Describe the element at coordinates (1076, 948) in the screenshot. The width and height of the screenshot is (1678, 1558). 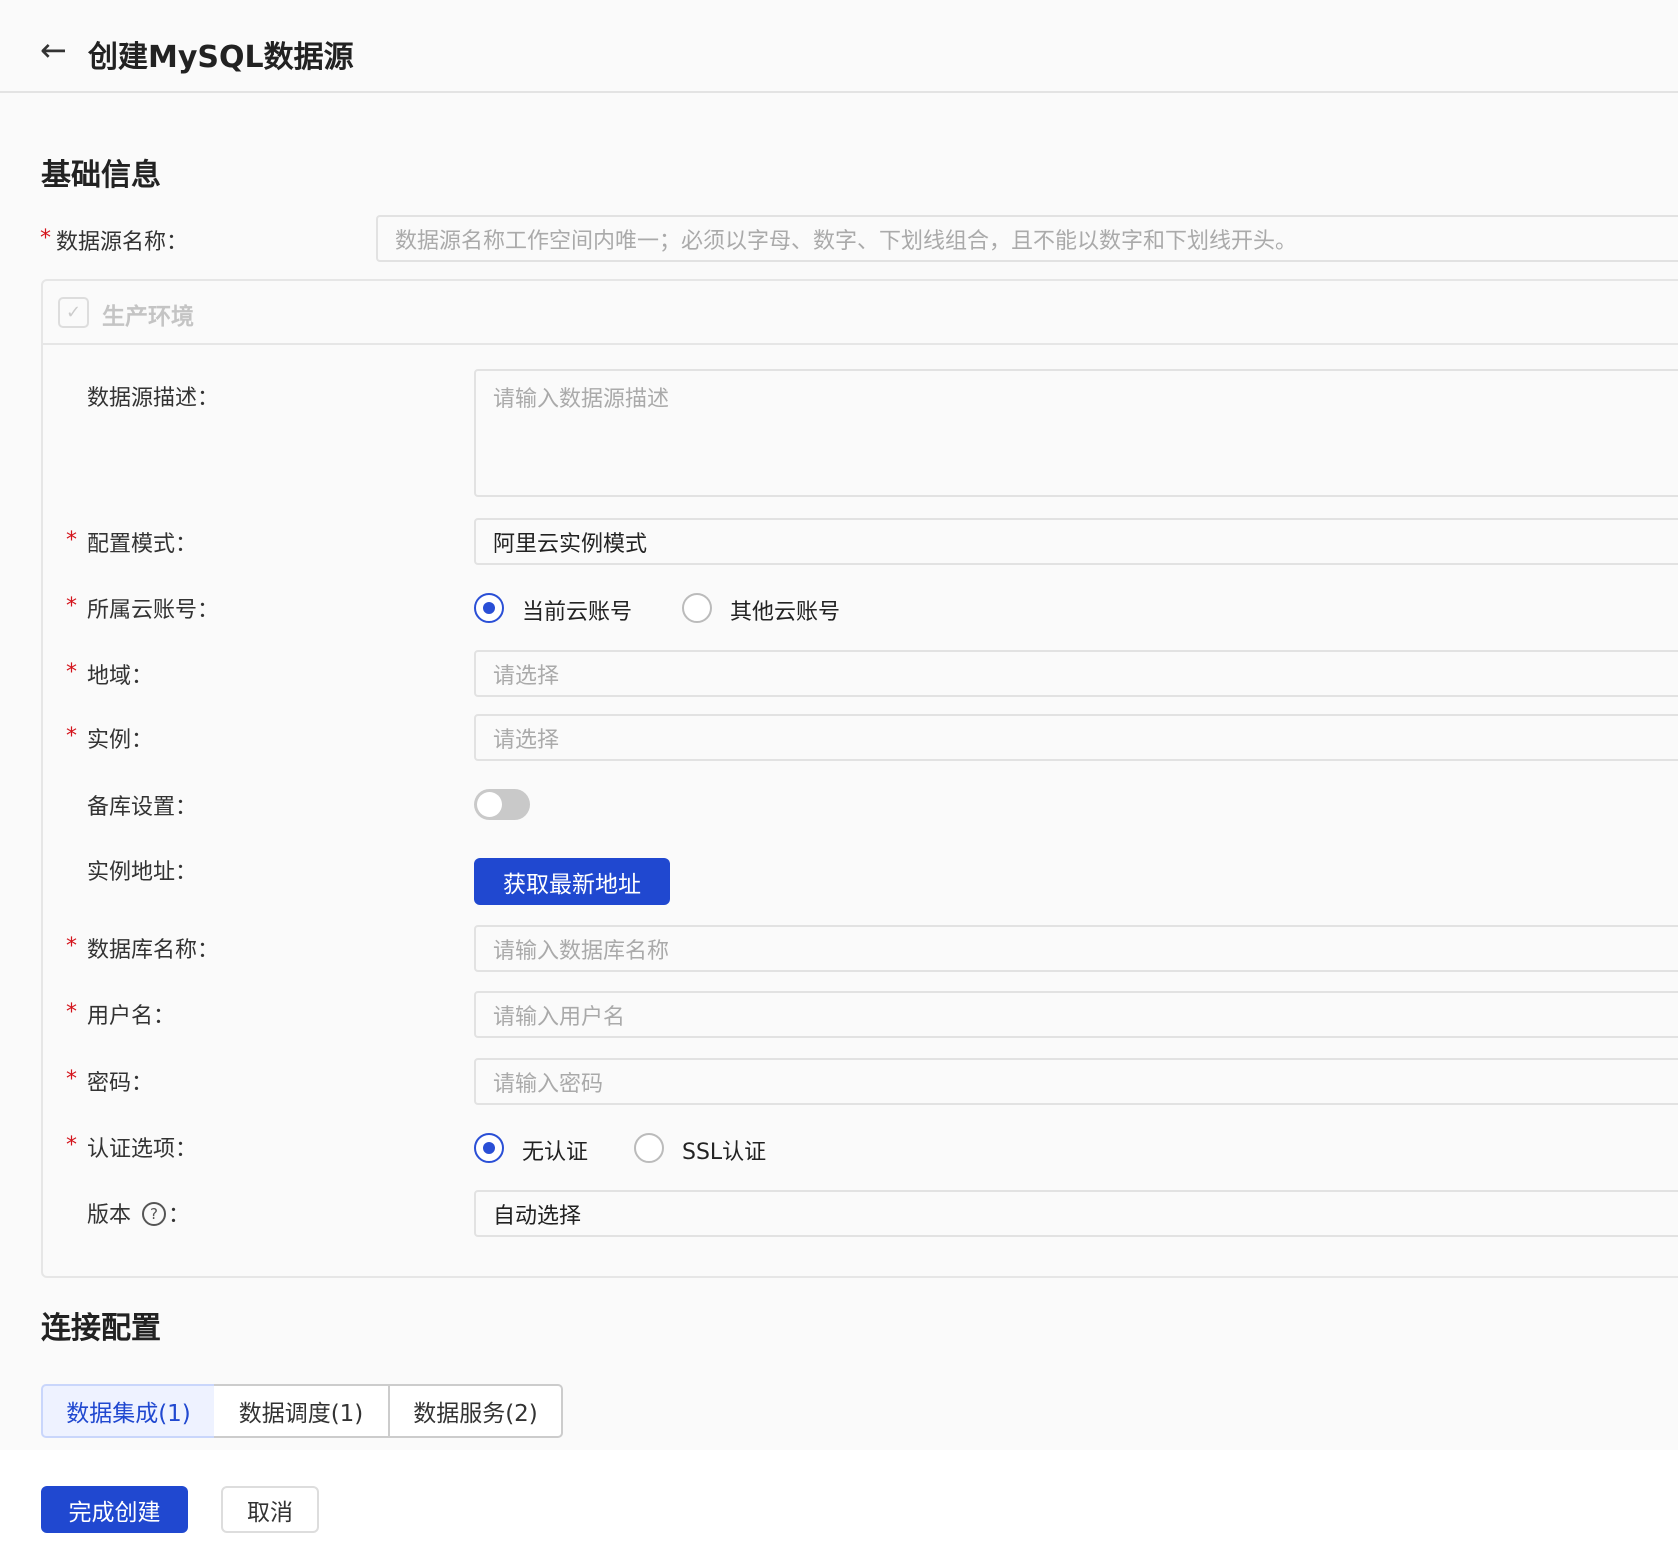
I see `db-name-input: 请输入数据库名称` at that location.